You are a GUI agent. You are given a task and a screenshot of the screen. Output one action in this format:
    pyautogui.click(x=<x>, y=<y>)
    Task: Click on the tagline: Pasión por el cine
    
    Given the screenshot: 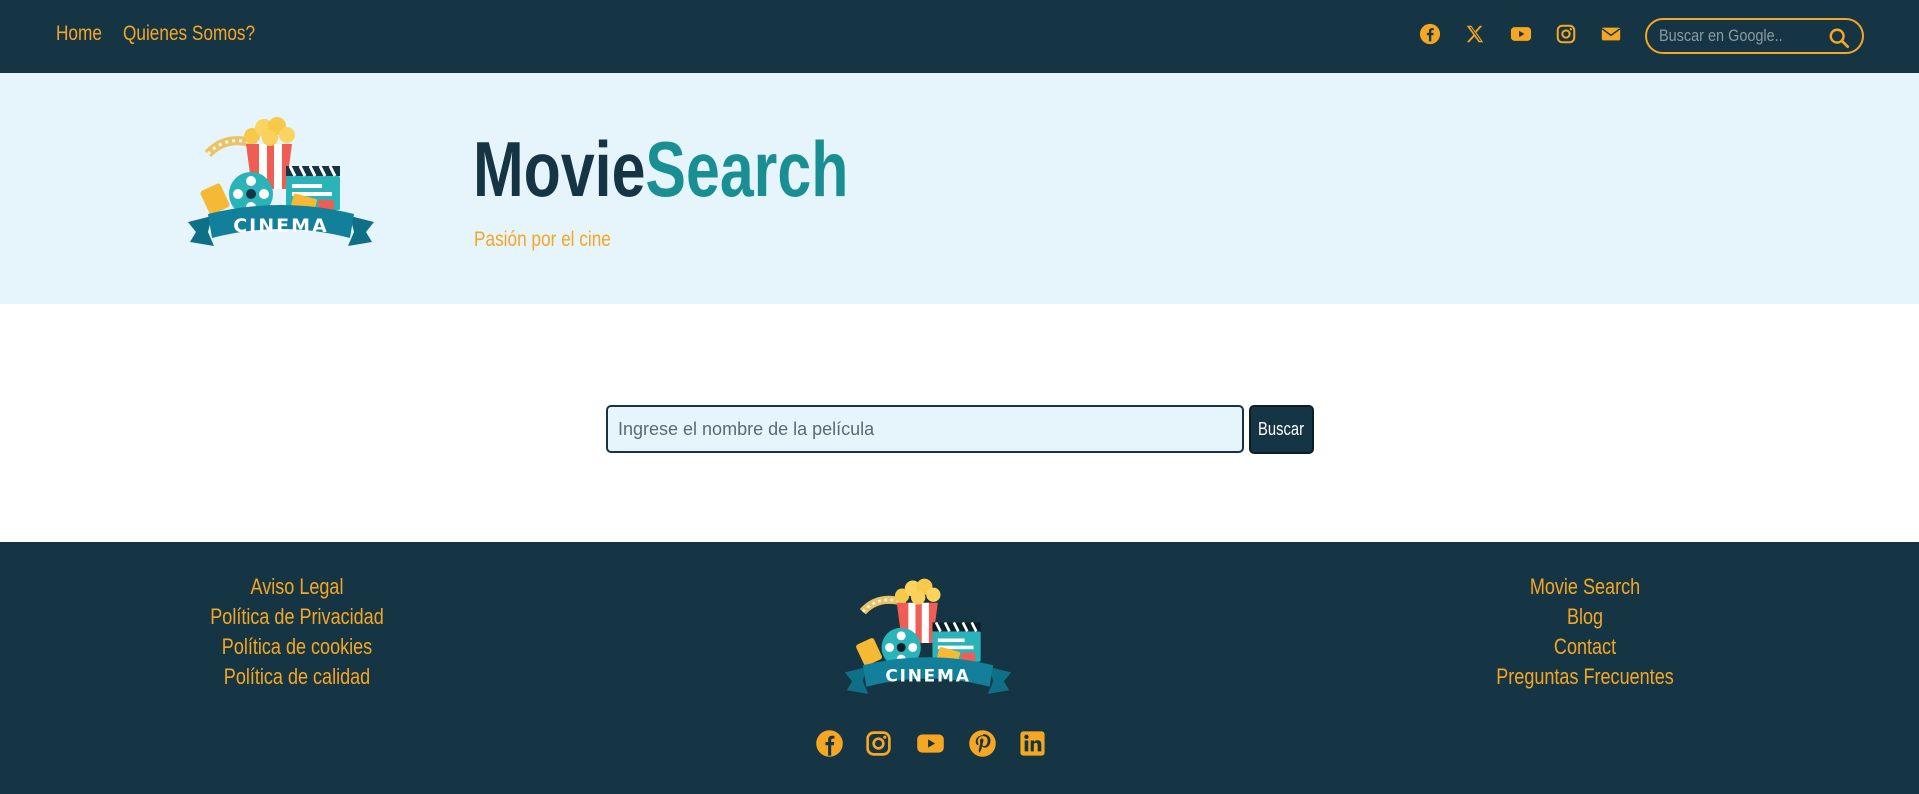 What is the action you would take?
    pyautogui.click(x=542, y=239)
    